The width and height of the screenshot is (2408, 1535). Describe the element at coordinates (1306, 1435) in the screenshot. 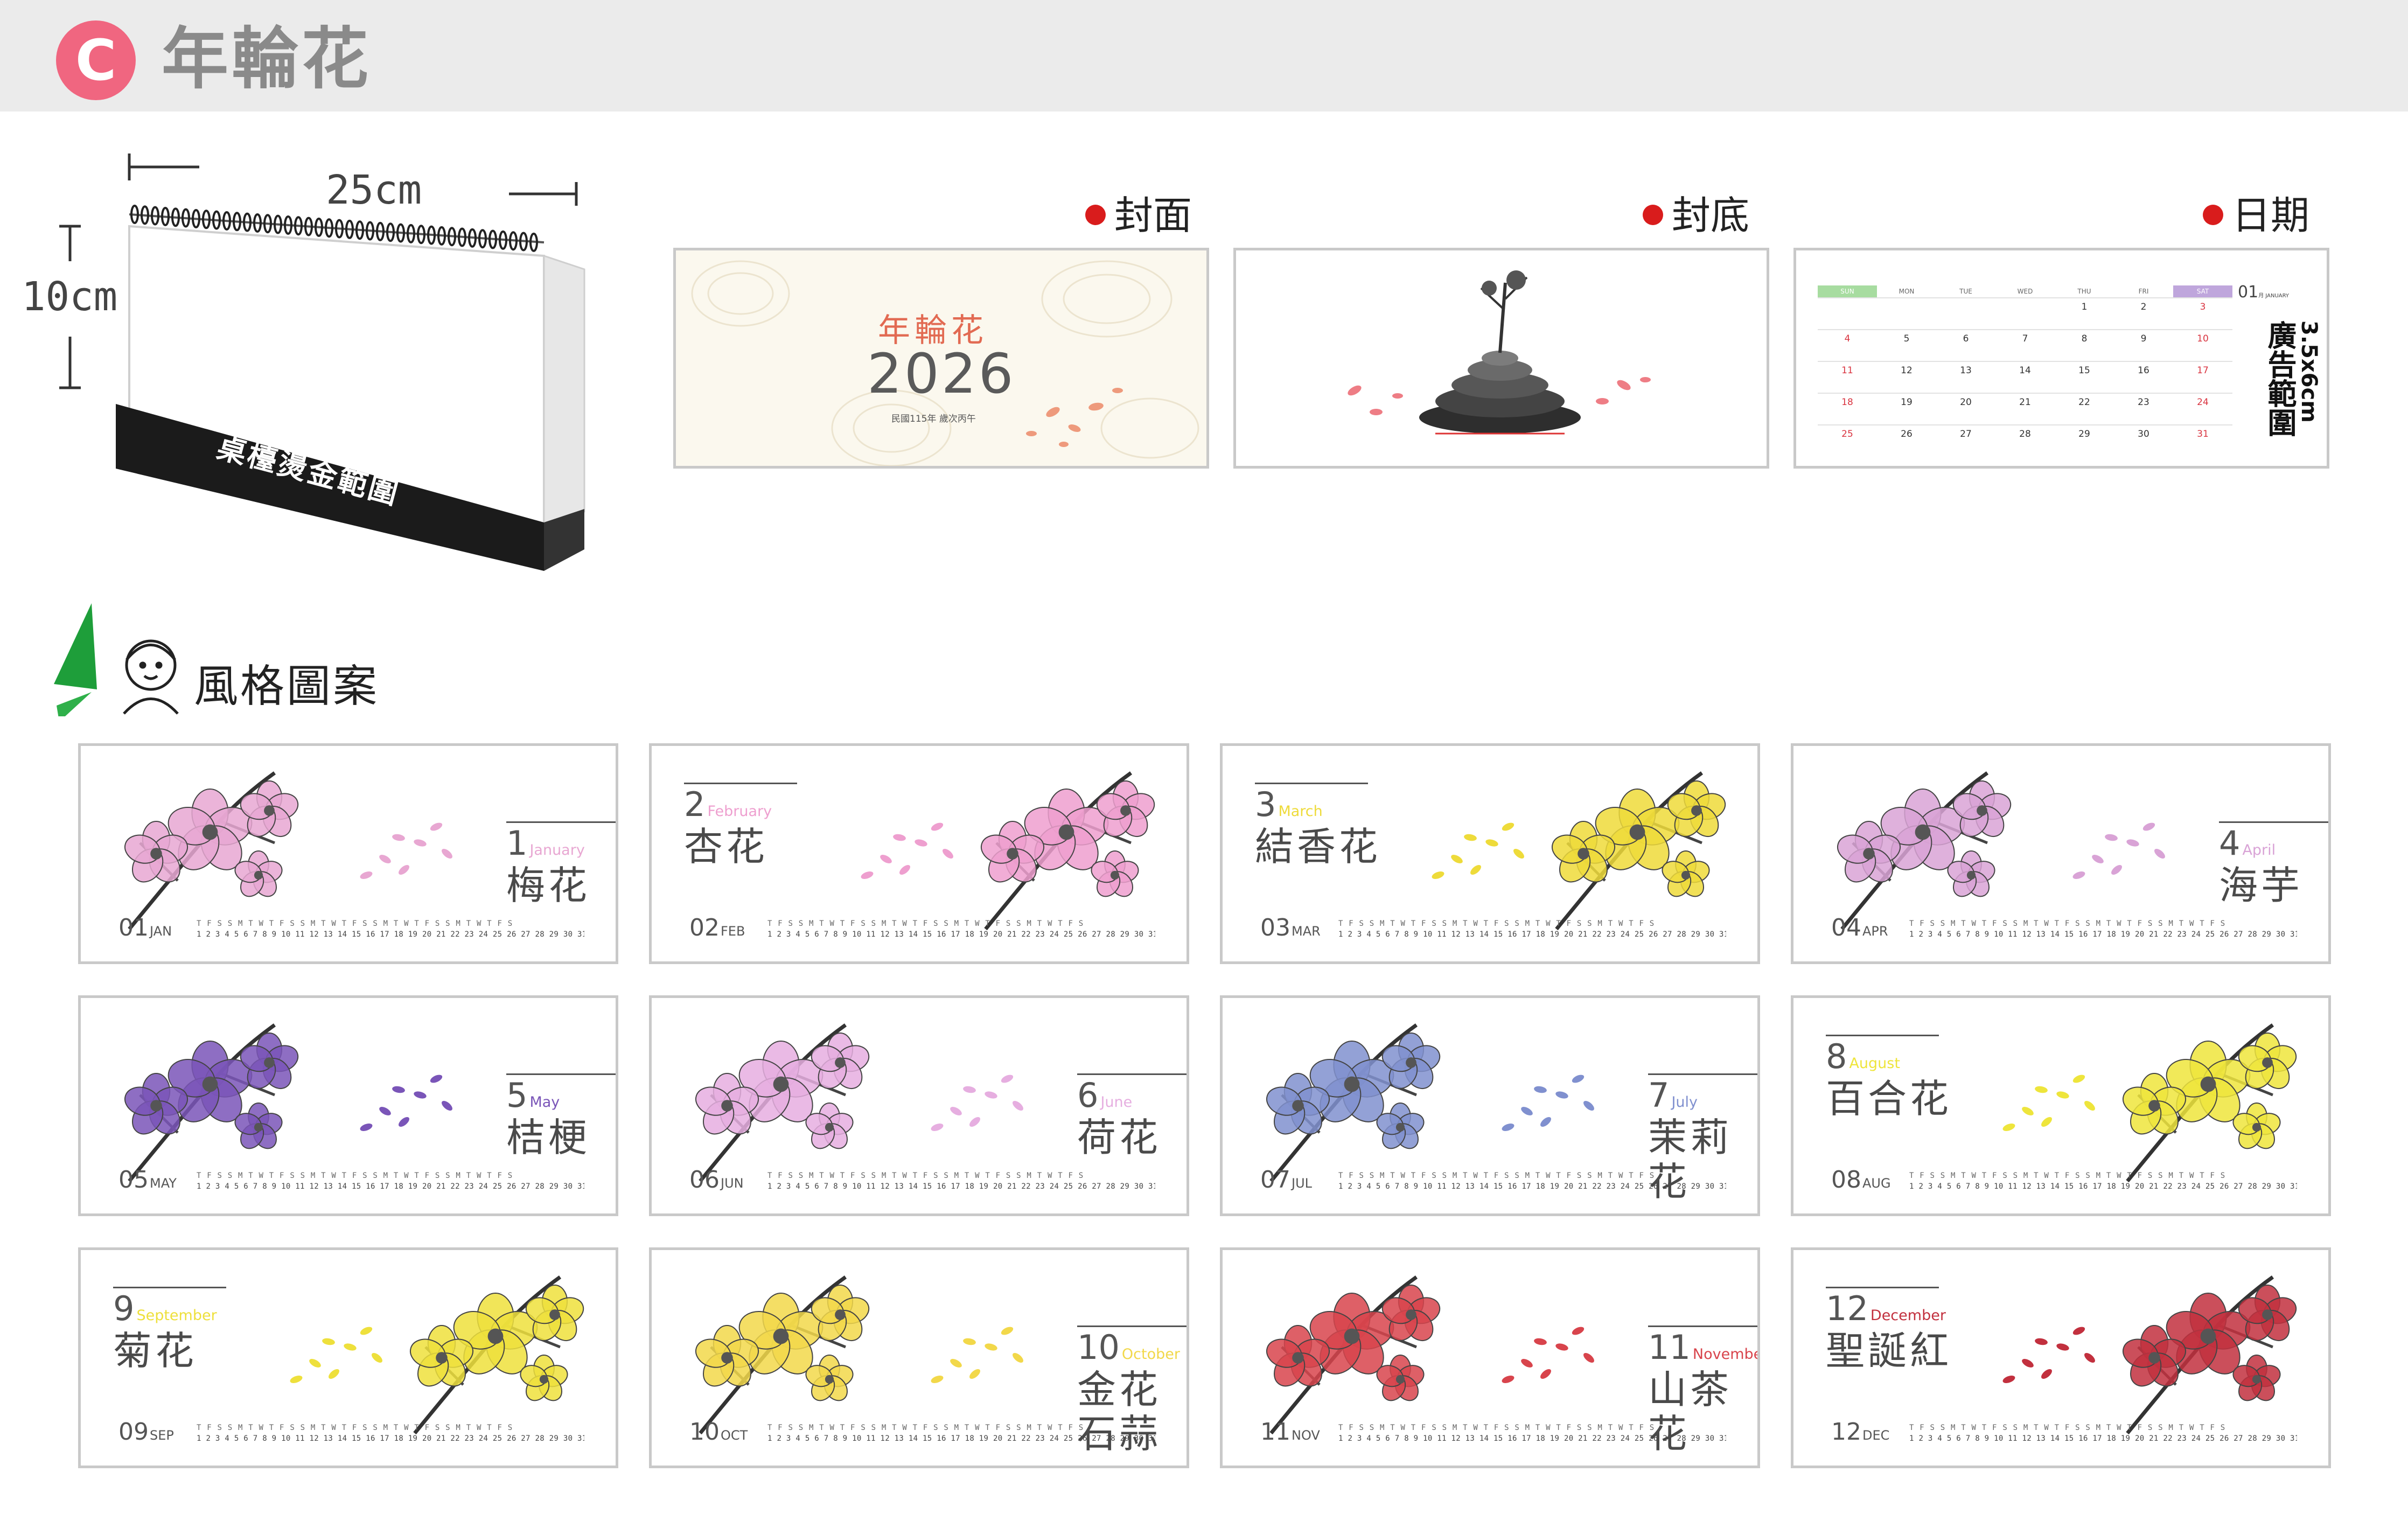

I see `footer-abbr: NOV` at that location.